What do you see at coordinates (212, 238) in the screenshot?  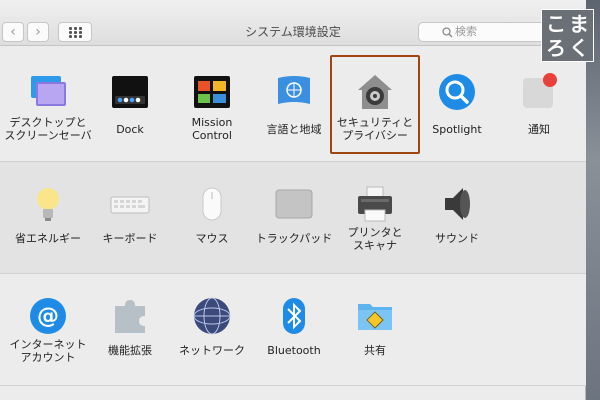 I see `pref-label: マウス` at bounding box center [212, 238].